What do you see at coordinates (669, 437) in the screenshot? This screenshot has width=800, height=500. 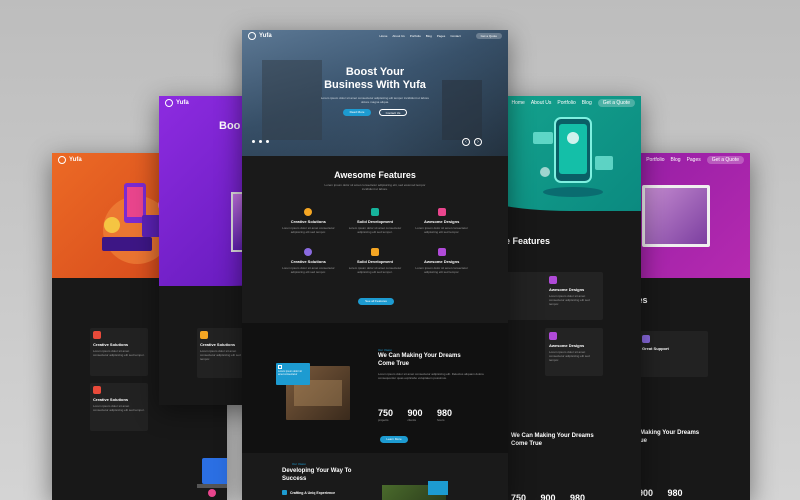 I see `magenta-dreams-title: Making Your Dreams ue` at bounding box center [669, 437].